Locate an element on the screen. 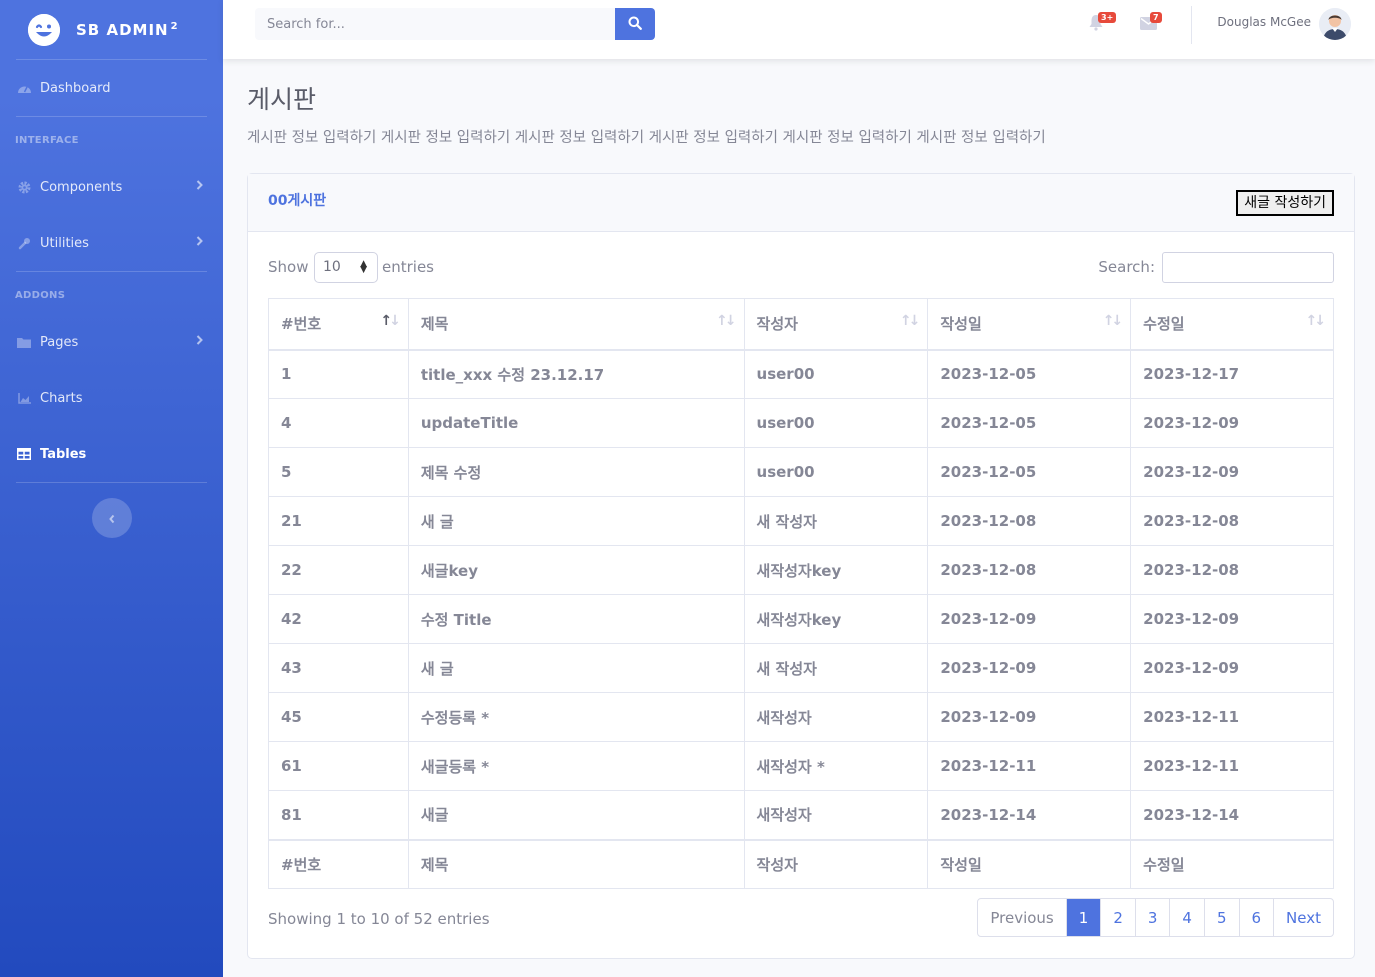 The width and height of the screenshot is (1375, 977). cell-modified: 2023-12-09 is located at coordinates (1232, 472).